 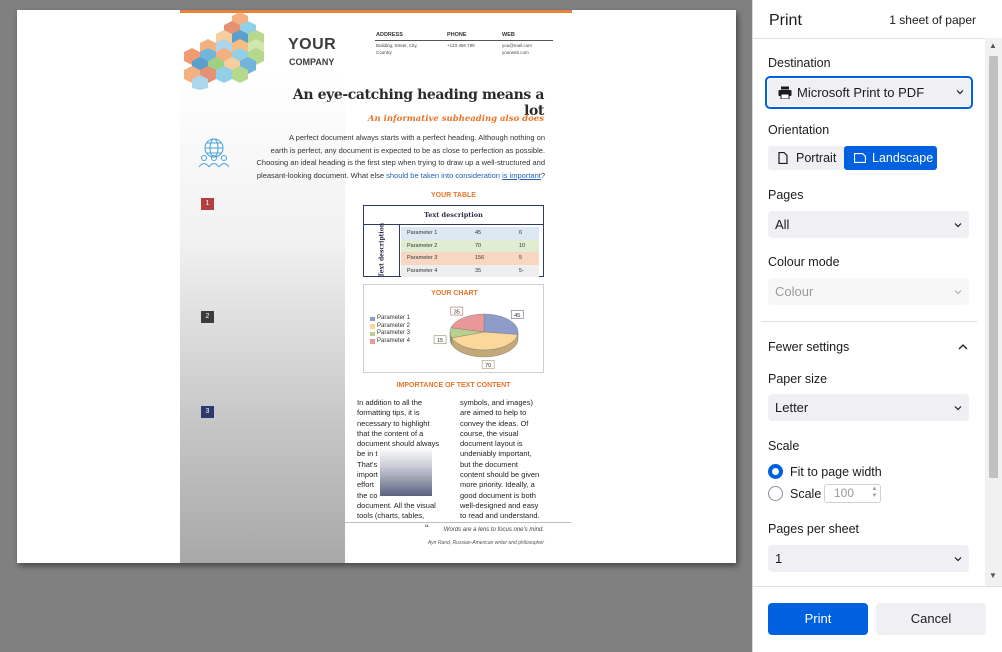 I want to click on table-cell: Parameter 2, so click(x=422, y=245).